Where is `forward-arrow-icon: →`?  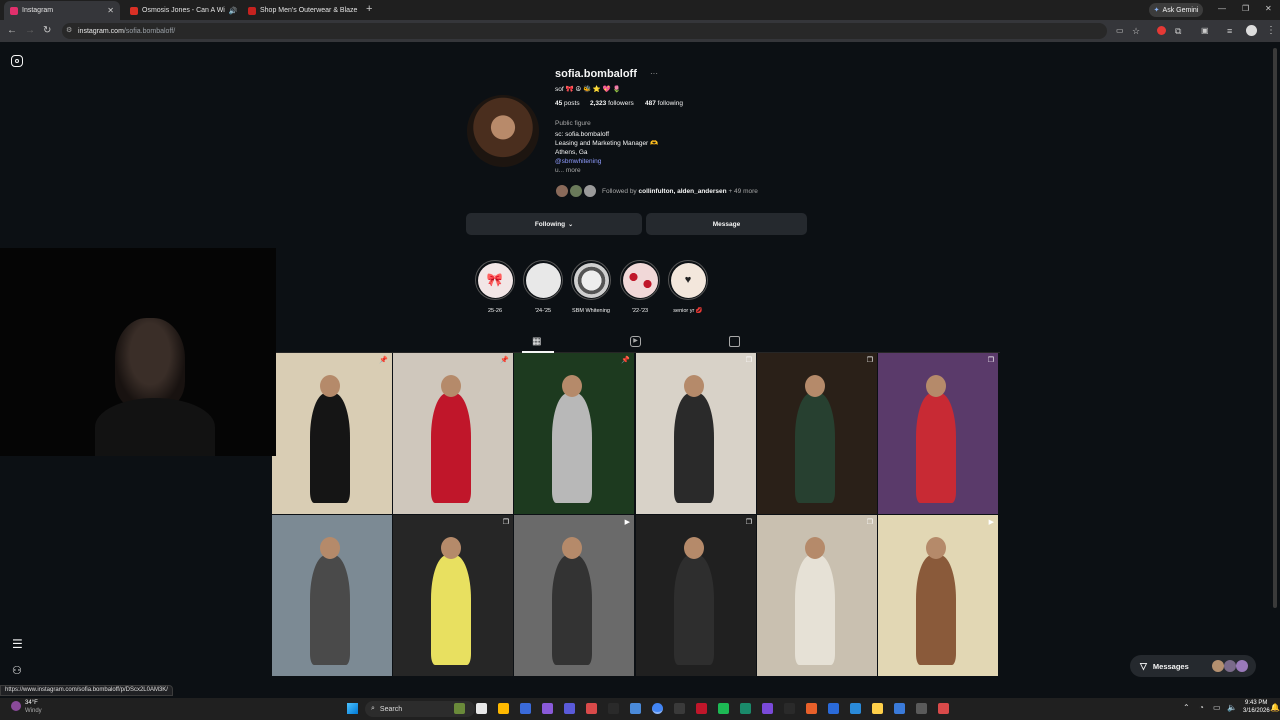
forward-arrow-icon: → is located at coordinates (30, 31).